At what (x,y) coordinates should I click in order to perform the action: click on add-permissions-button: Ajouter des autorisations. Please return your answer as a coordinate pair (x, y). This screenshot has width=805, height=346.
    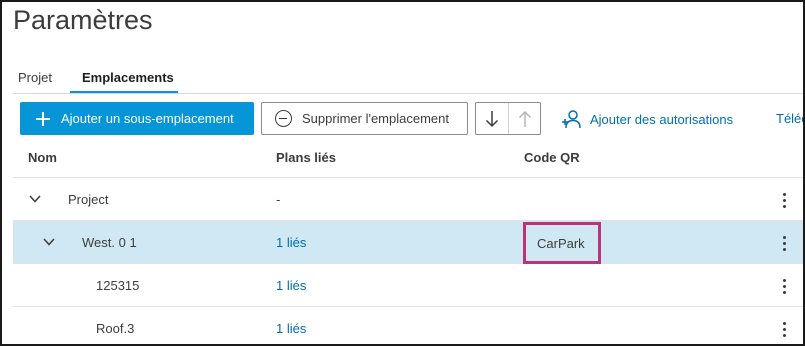
    Looking at the image, I should click on (647, 119).